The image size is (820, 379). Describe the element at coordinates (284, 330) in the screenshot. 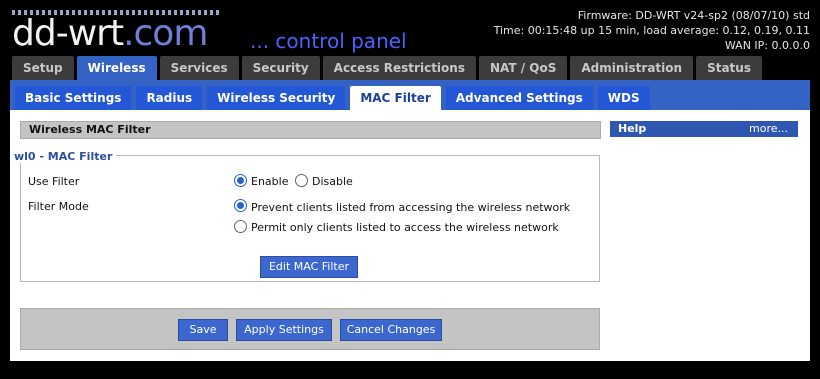

I see `apply-settings-button: Apply Settings` at that location.